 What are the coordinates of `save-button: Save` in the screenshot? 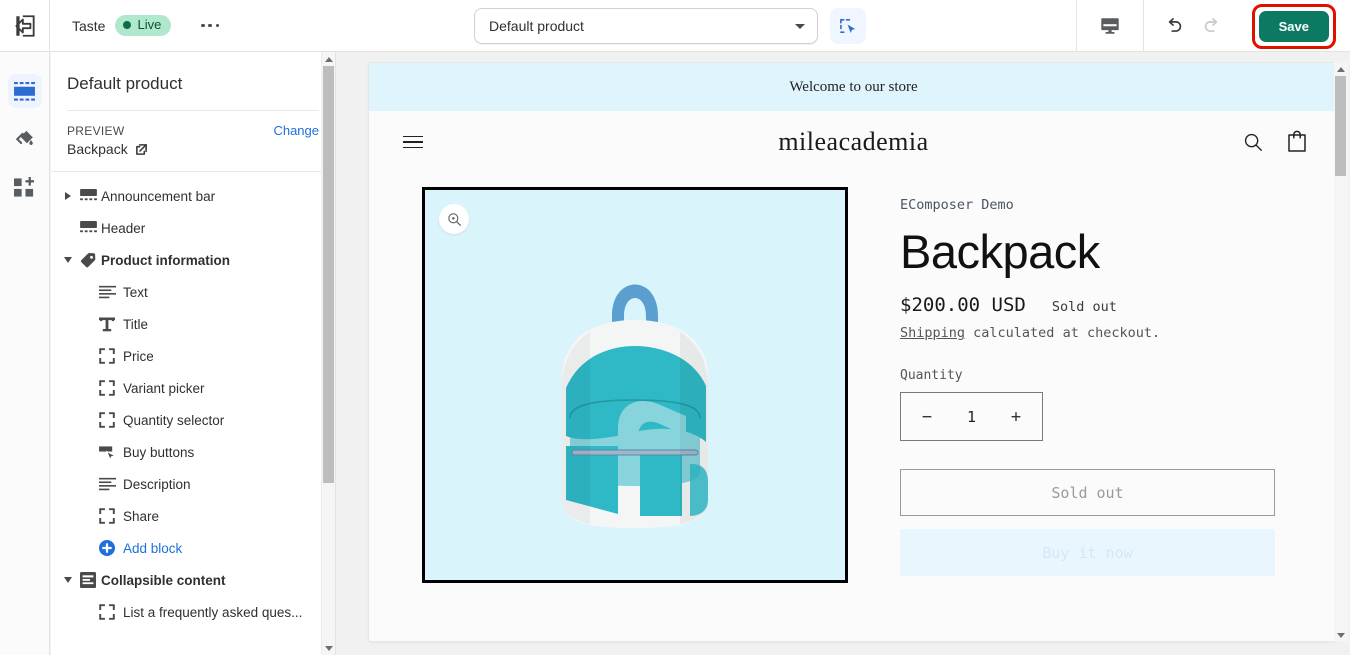 It's located at (1293, 26).